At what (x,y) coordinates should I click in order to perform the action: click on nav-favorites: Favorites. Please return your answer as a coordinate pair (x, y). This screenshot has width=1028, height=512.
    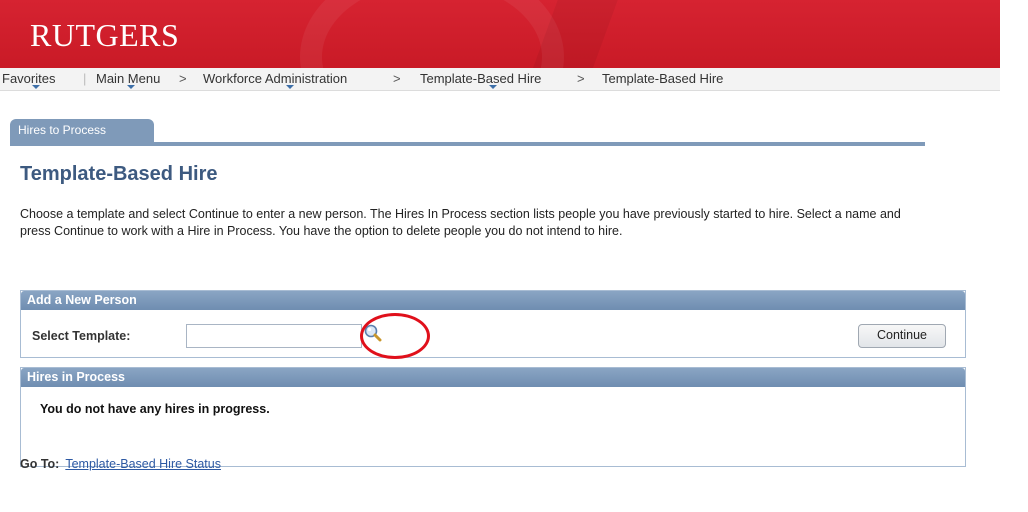
    Looking at the image, I should click on (28, 78).